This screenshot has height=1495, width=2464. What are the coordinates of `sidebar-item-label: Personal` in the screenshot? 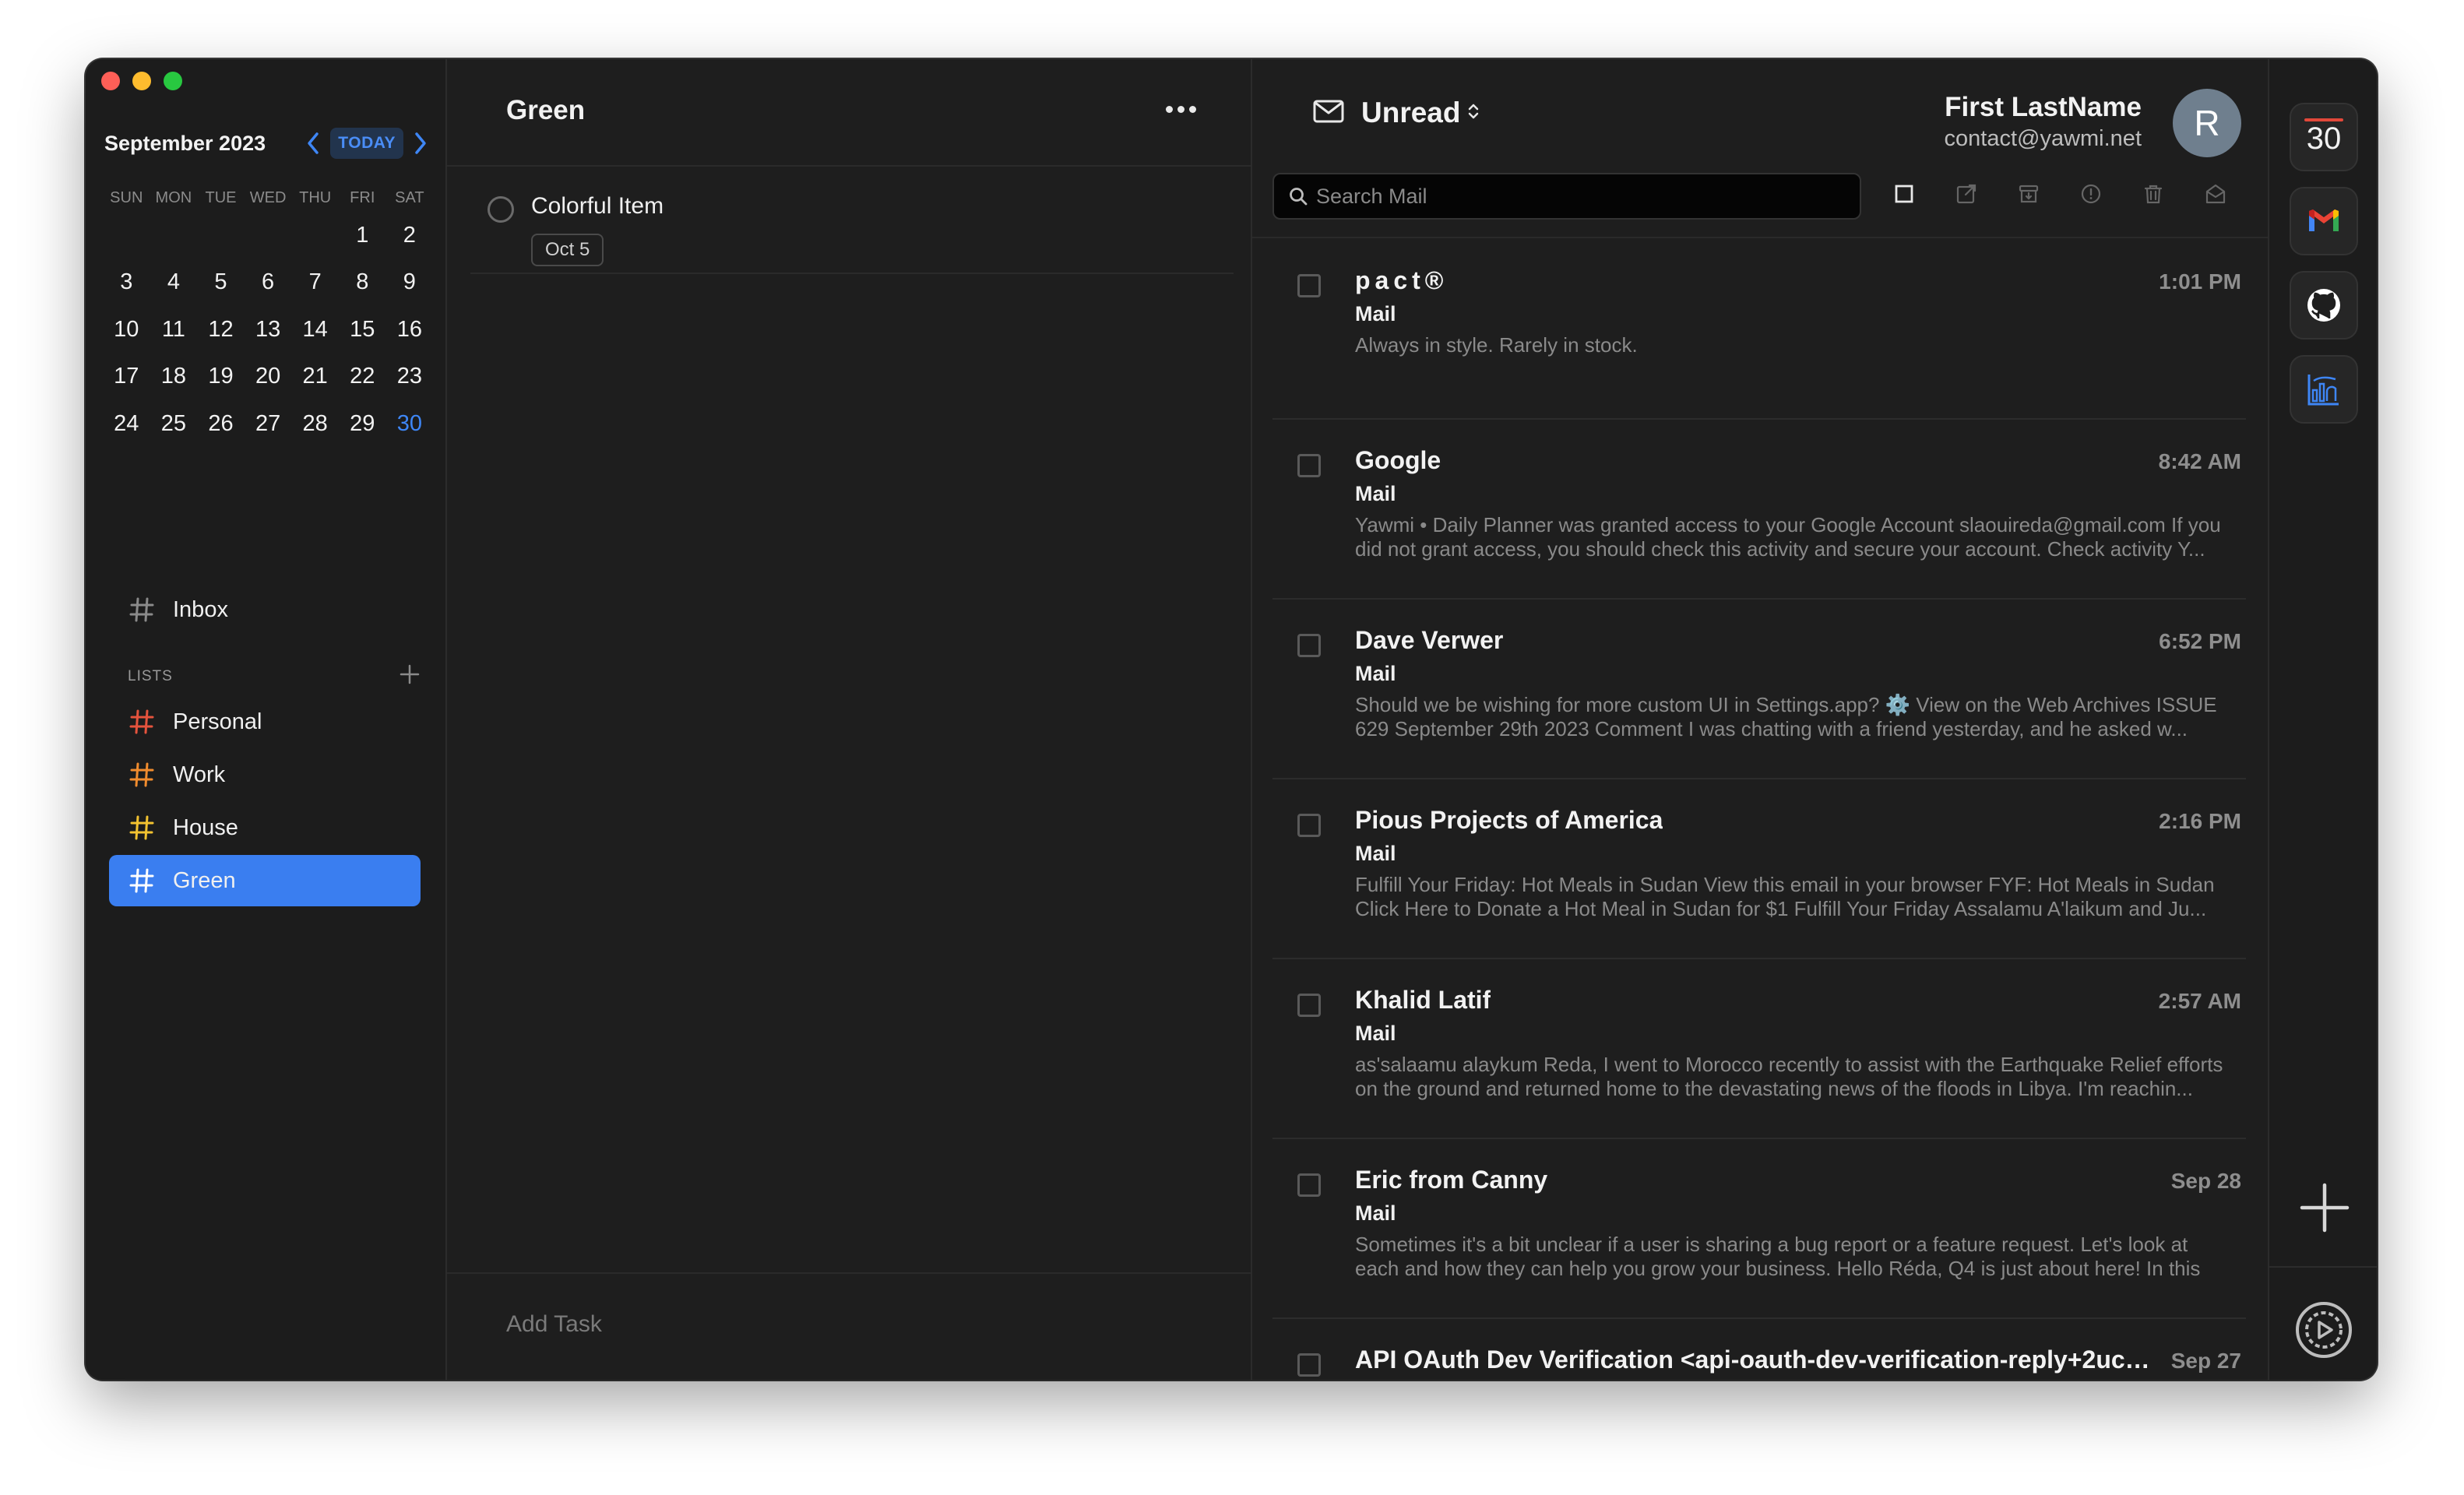 It's located at (217, 722).